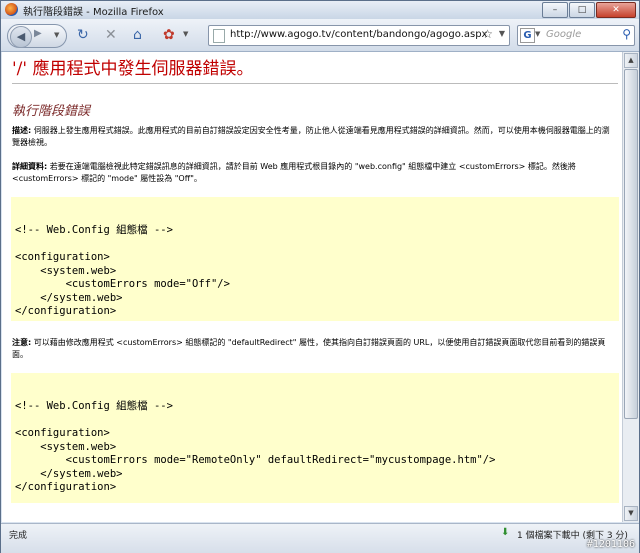 The image size is (640, 553). Describe the element at coordinates (18, 536) in the screenshot. I see `status-text: 完成` at that location.